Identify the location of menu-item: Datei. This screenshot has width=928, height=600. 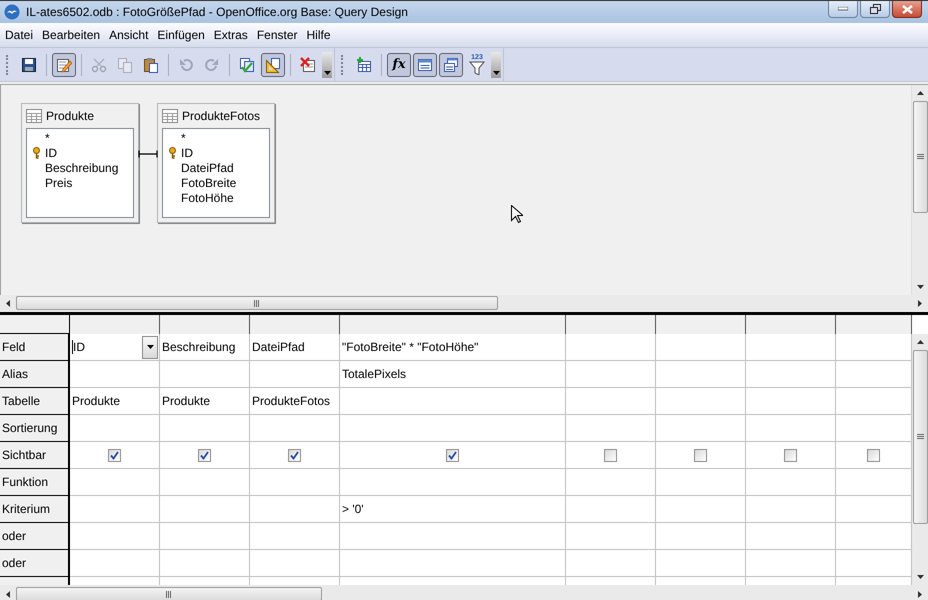
(19, 35).